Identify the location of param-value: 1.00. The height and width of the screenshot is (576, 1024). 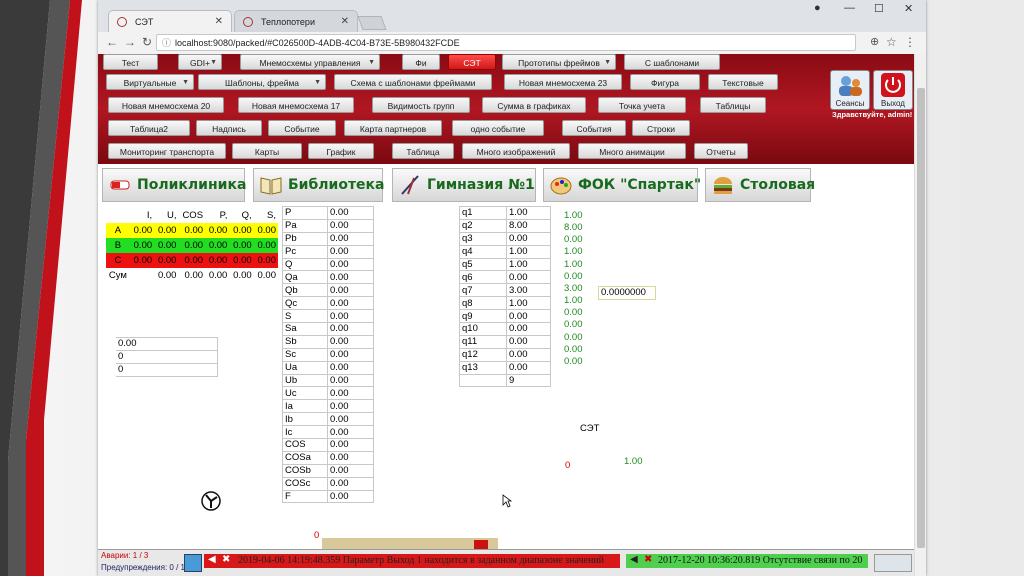
(528, 213).